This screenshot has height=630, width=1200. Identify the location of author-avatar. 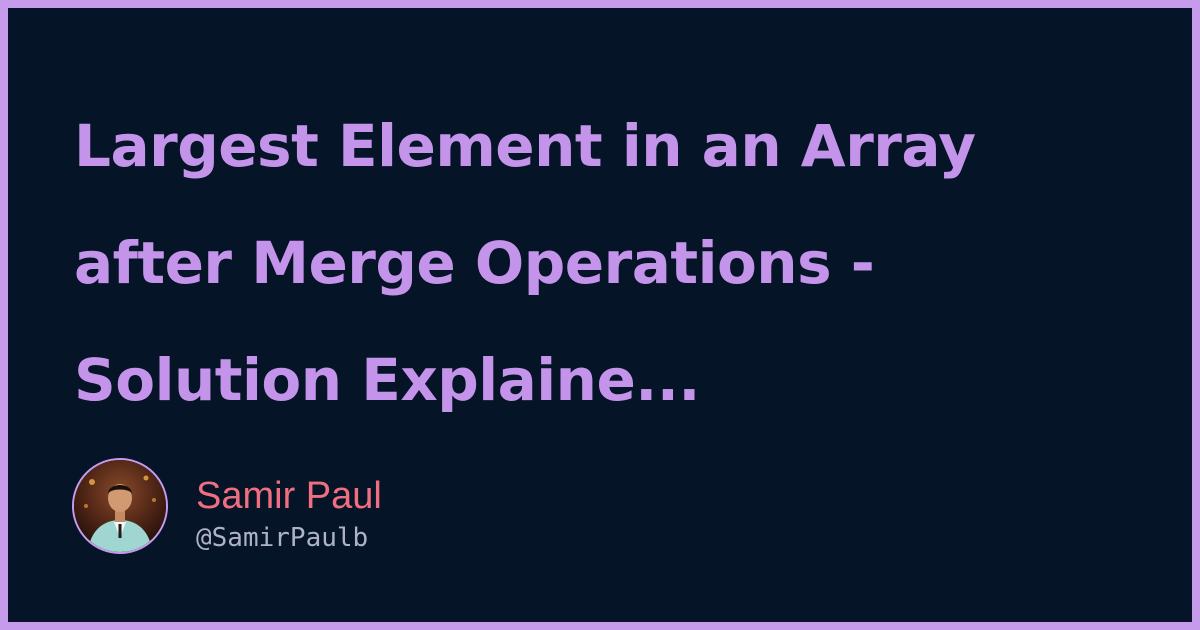
(120, 506).